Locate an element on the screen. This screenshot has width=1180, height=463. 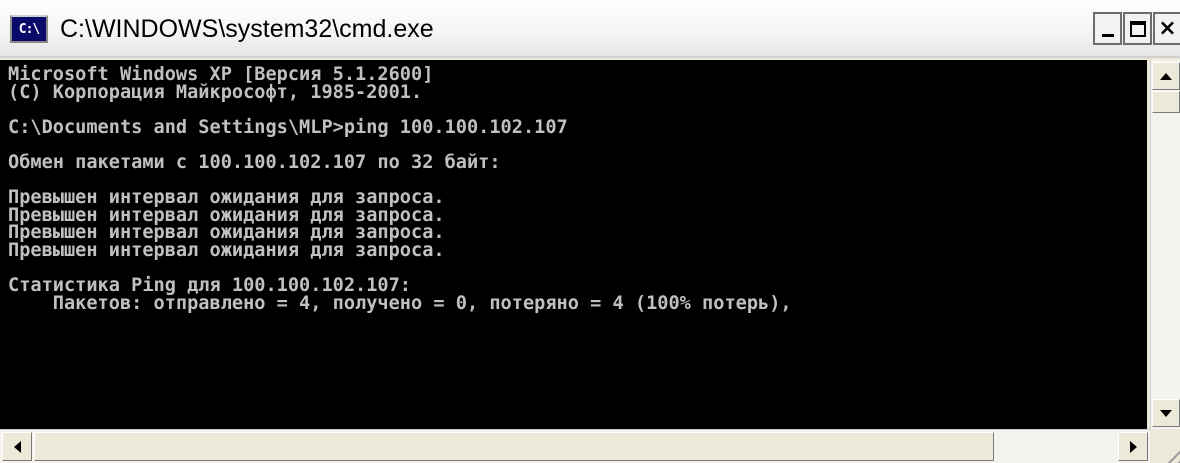
arrow-left-icon is located at coordinates (17, 446).